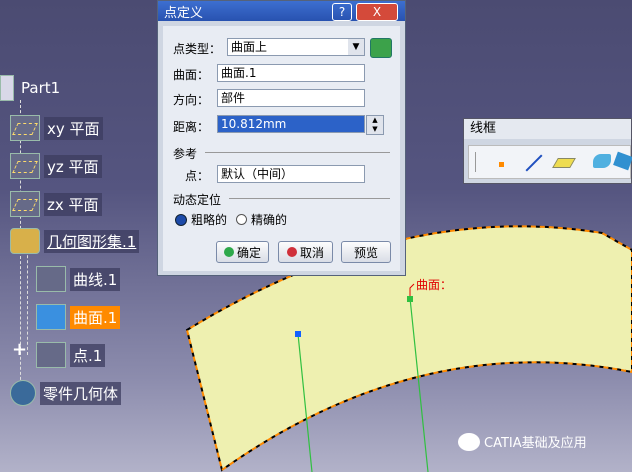 The height and width of the screenshot is (472, 632). I want to click on tree-item-label: yz 平面, so click(73, 166).